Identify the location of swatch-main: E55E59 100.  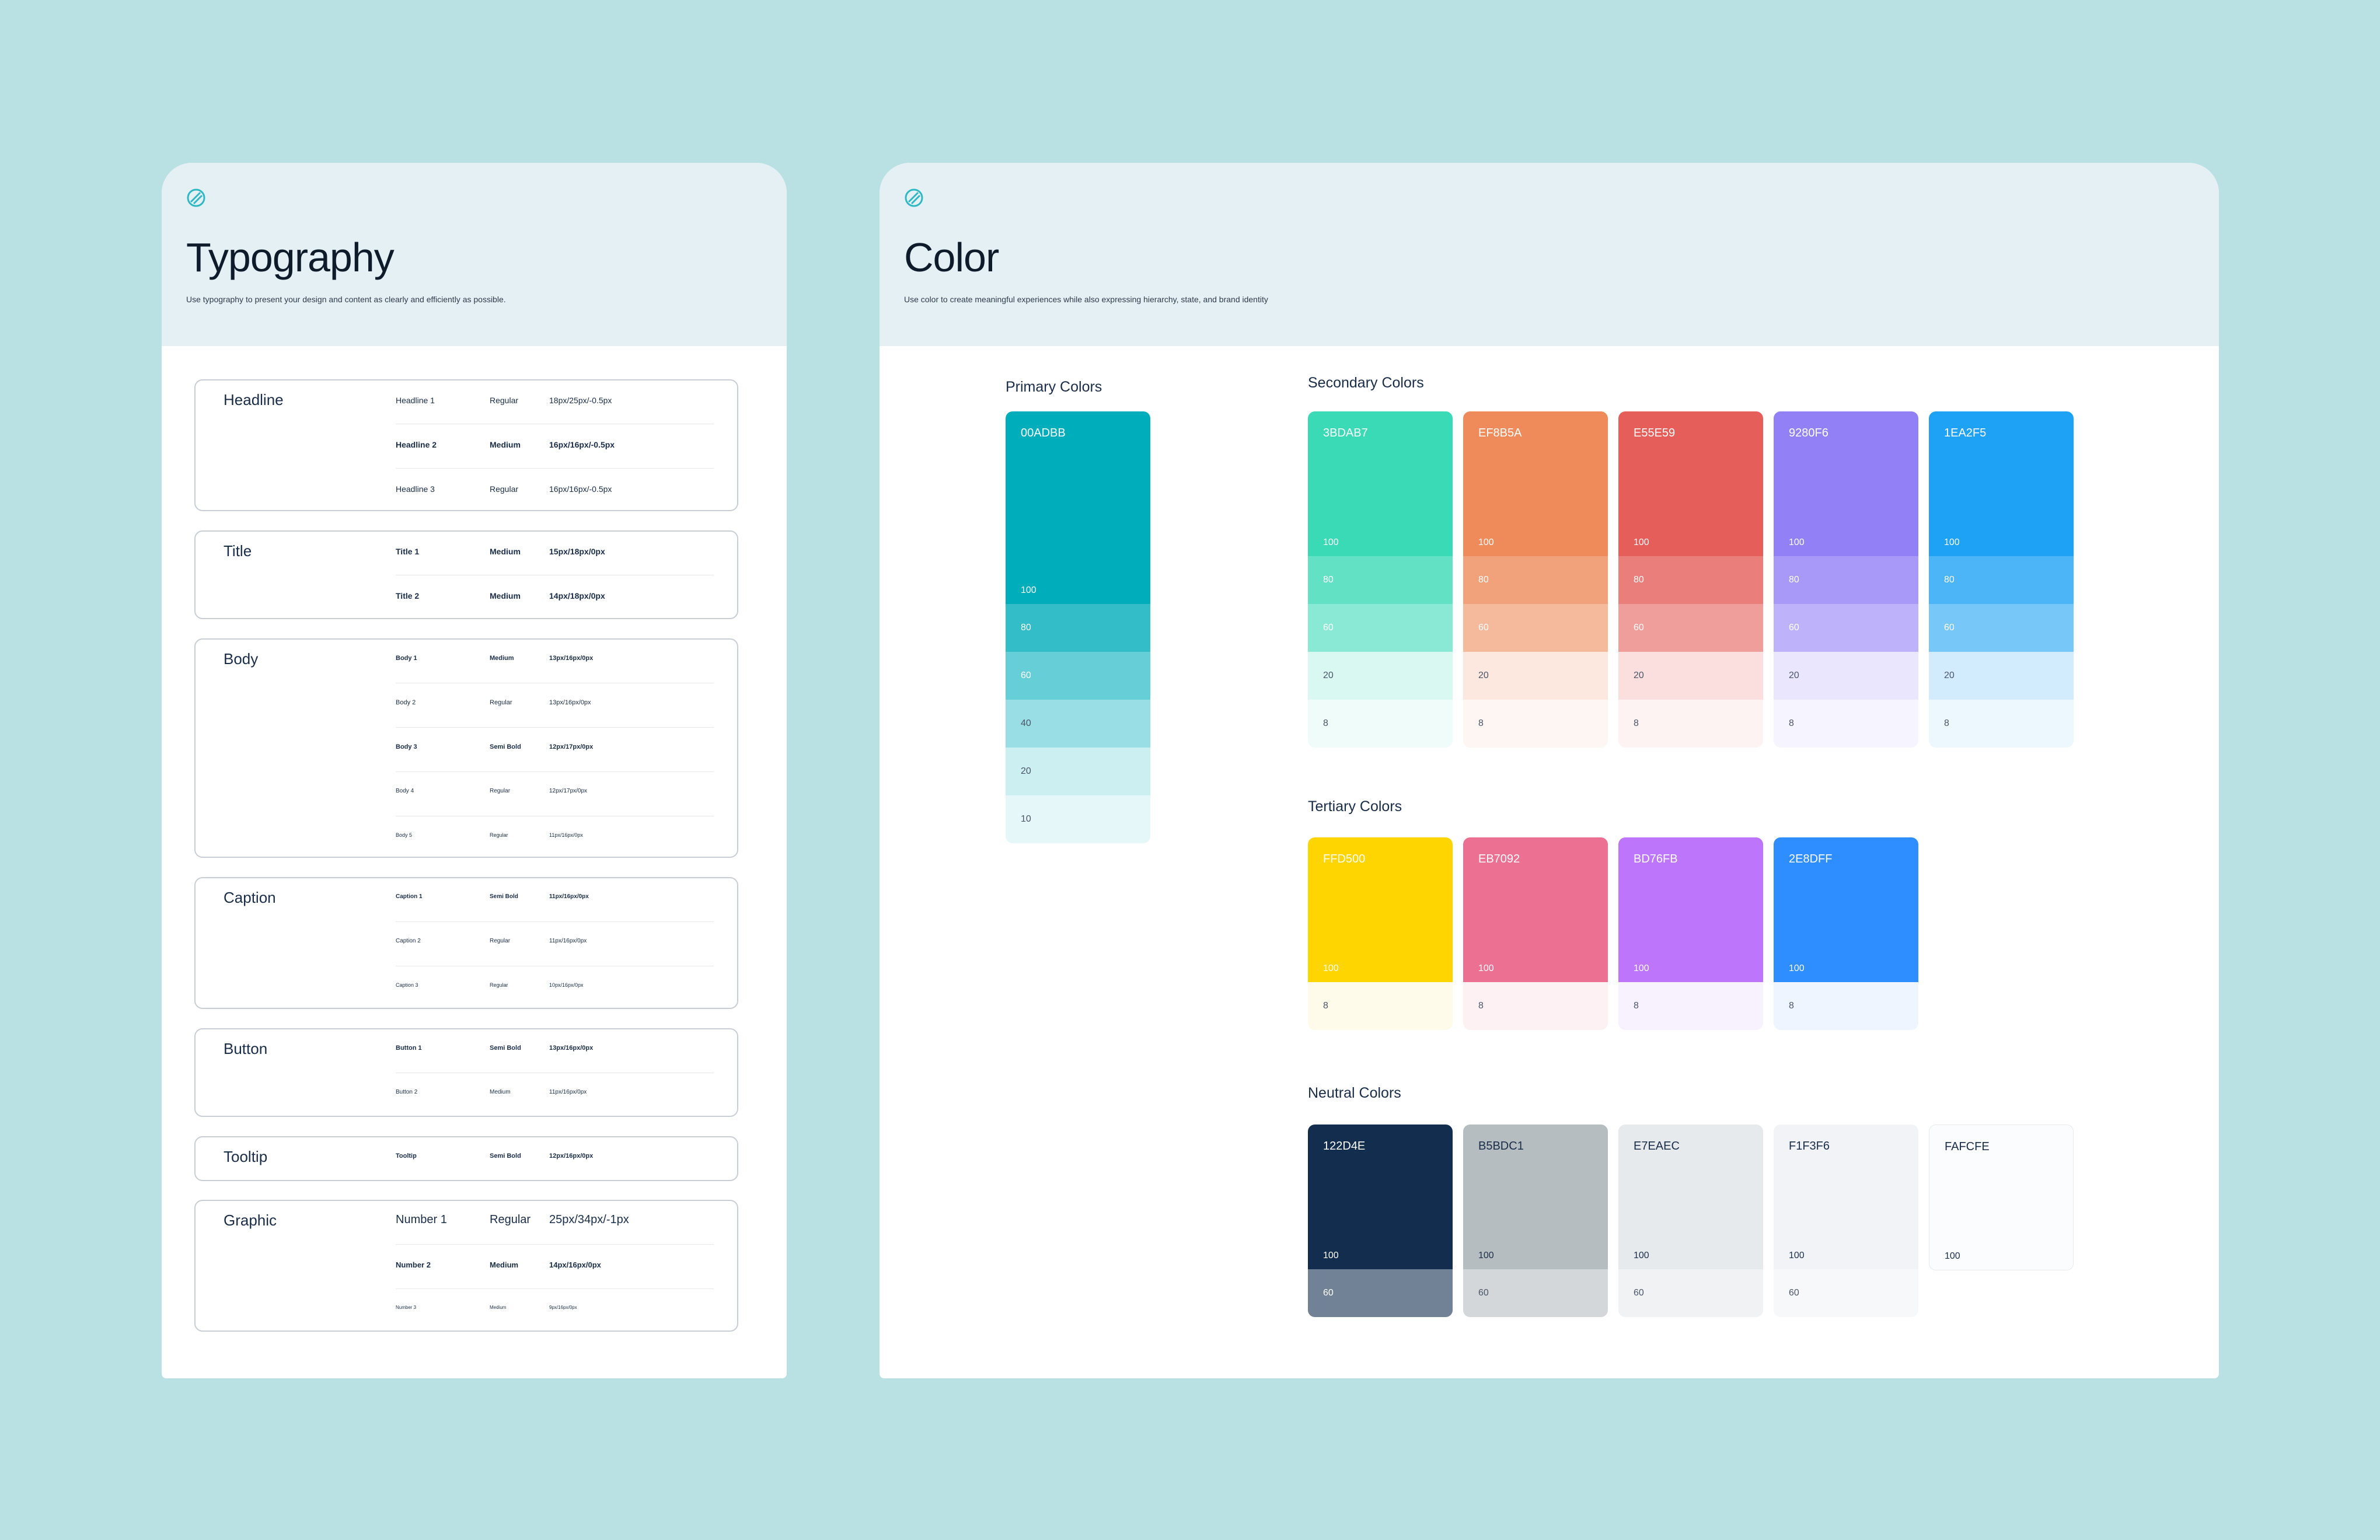
(1690, 483).